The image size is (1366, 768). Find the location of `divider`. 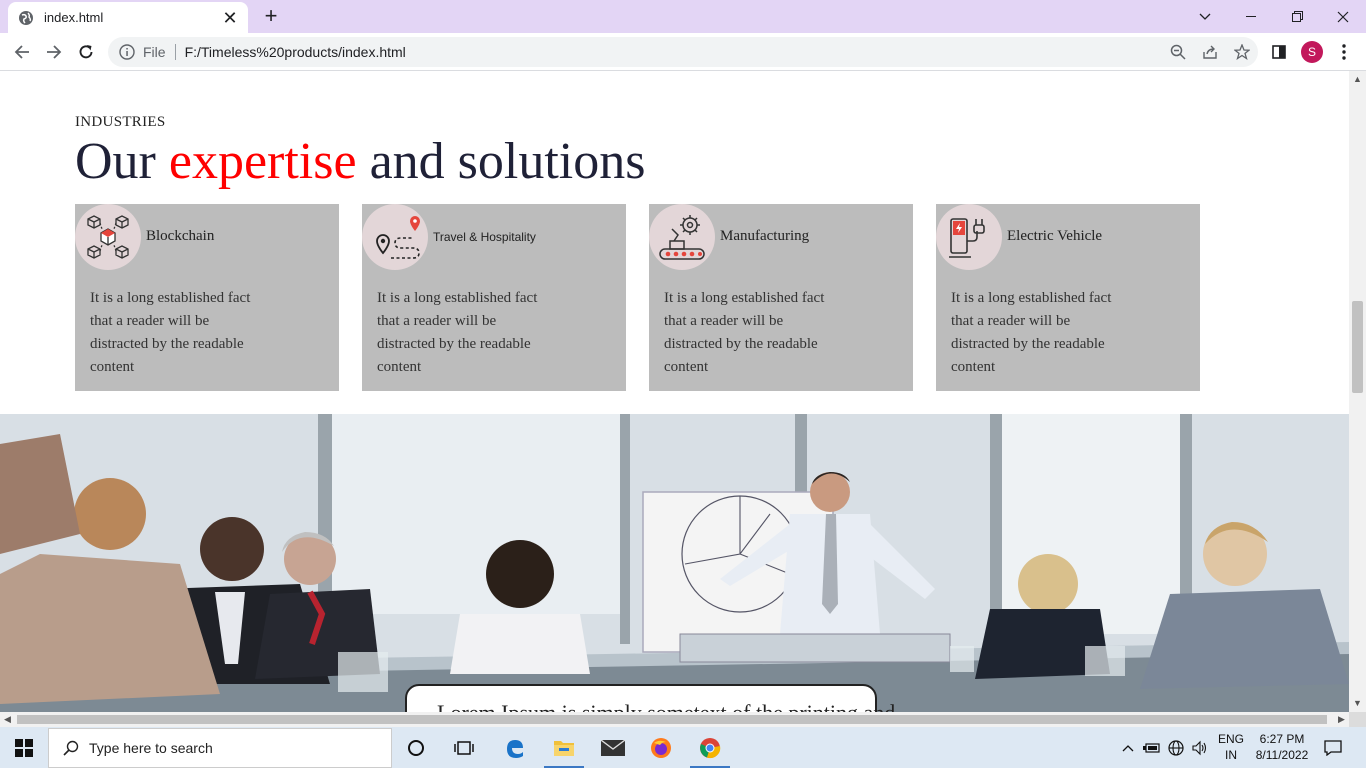

divider is located at coordinates (175, 52).